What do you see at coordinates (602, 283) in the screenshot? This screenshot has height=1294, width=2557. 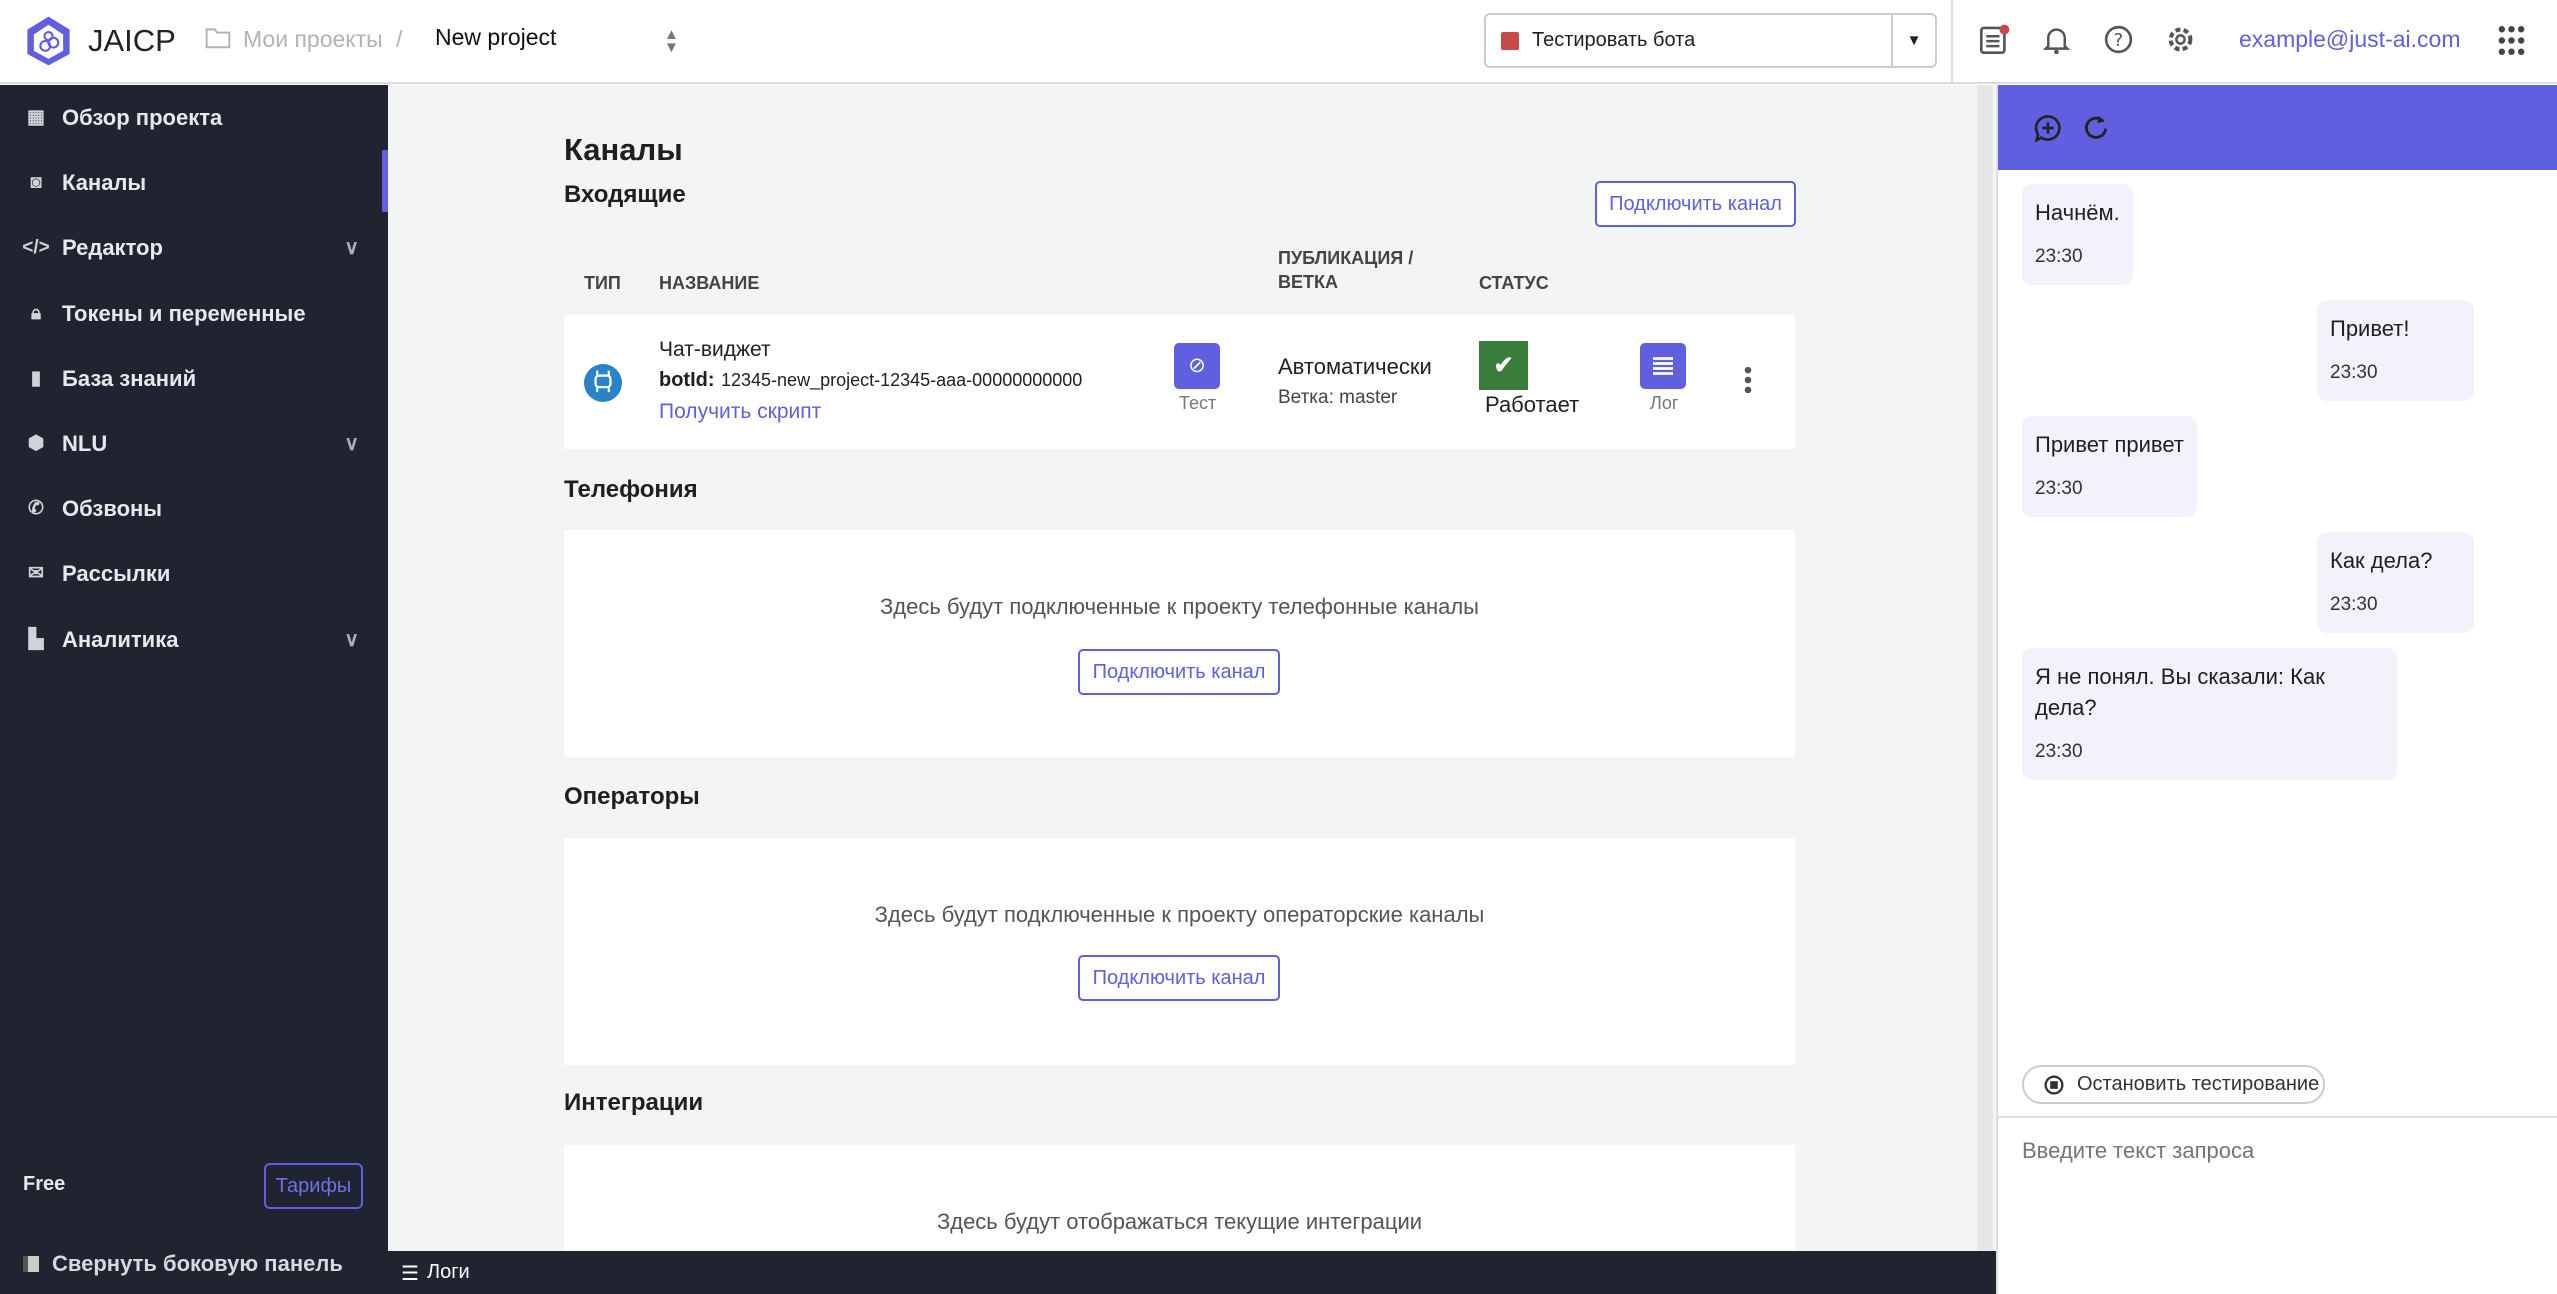 I see `column-header-type: ТИП` at bounding box center [602, 283].